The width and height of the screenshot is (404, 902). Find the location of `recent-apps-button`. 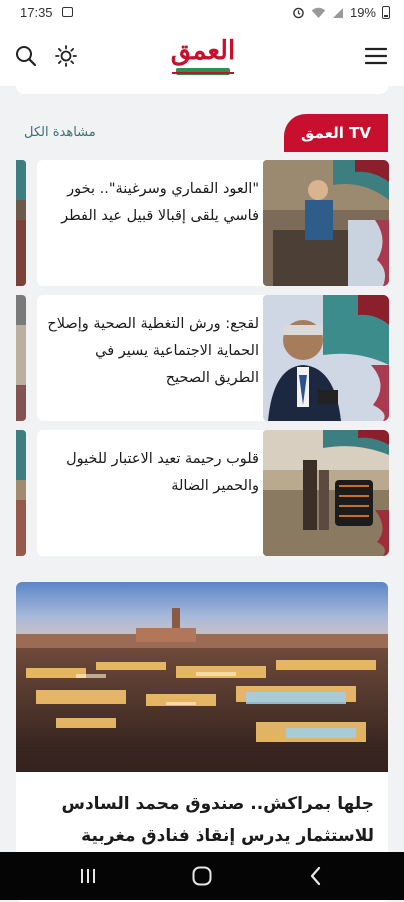

recent-apps-button is located at coordinates (88, 876).